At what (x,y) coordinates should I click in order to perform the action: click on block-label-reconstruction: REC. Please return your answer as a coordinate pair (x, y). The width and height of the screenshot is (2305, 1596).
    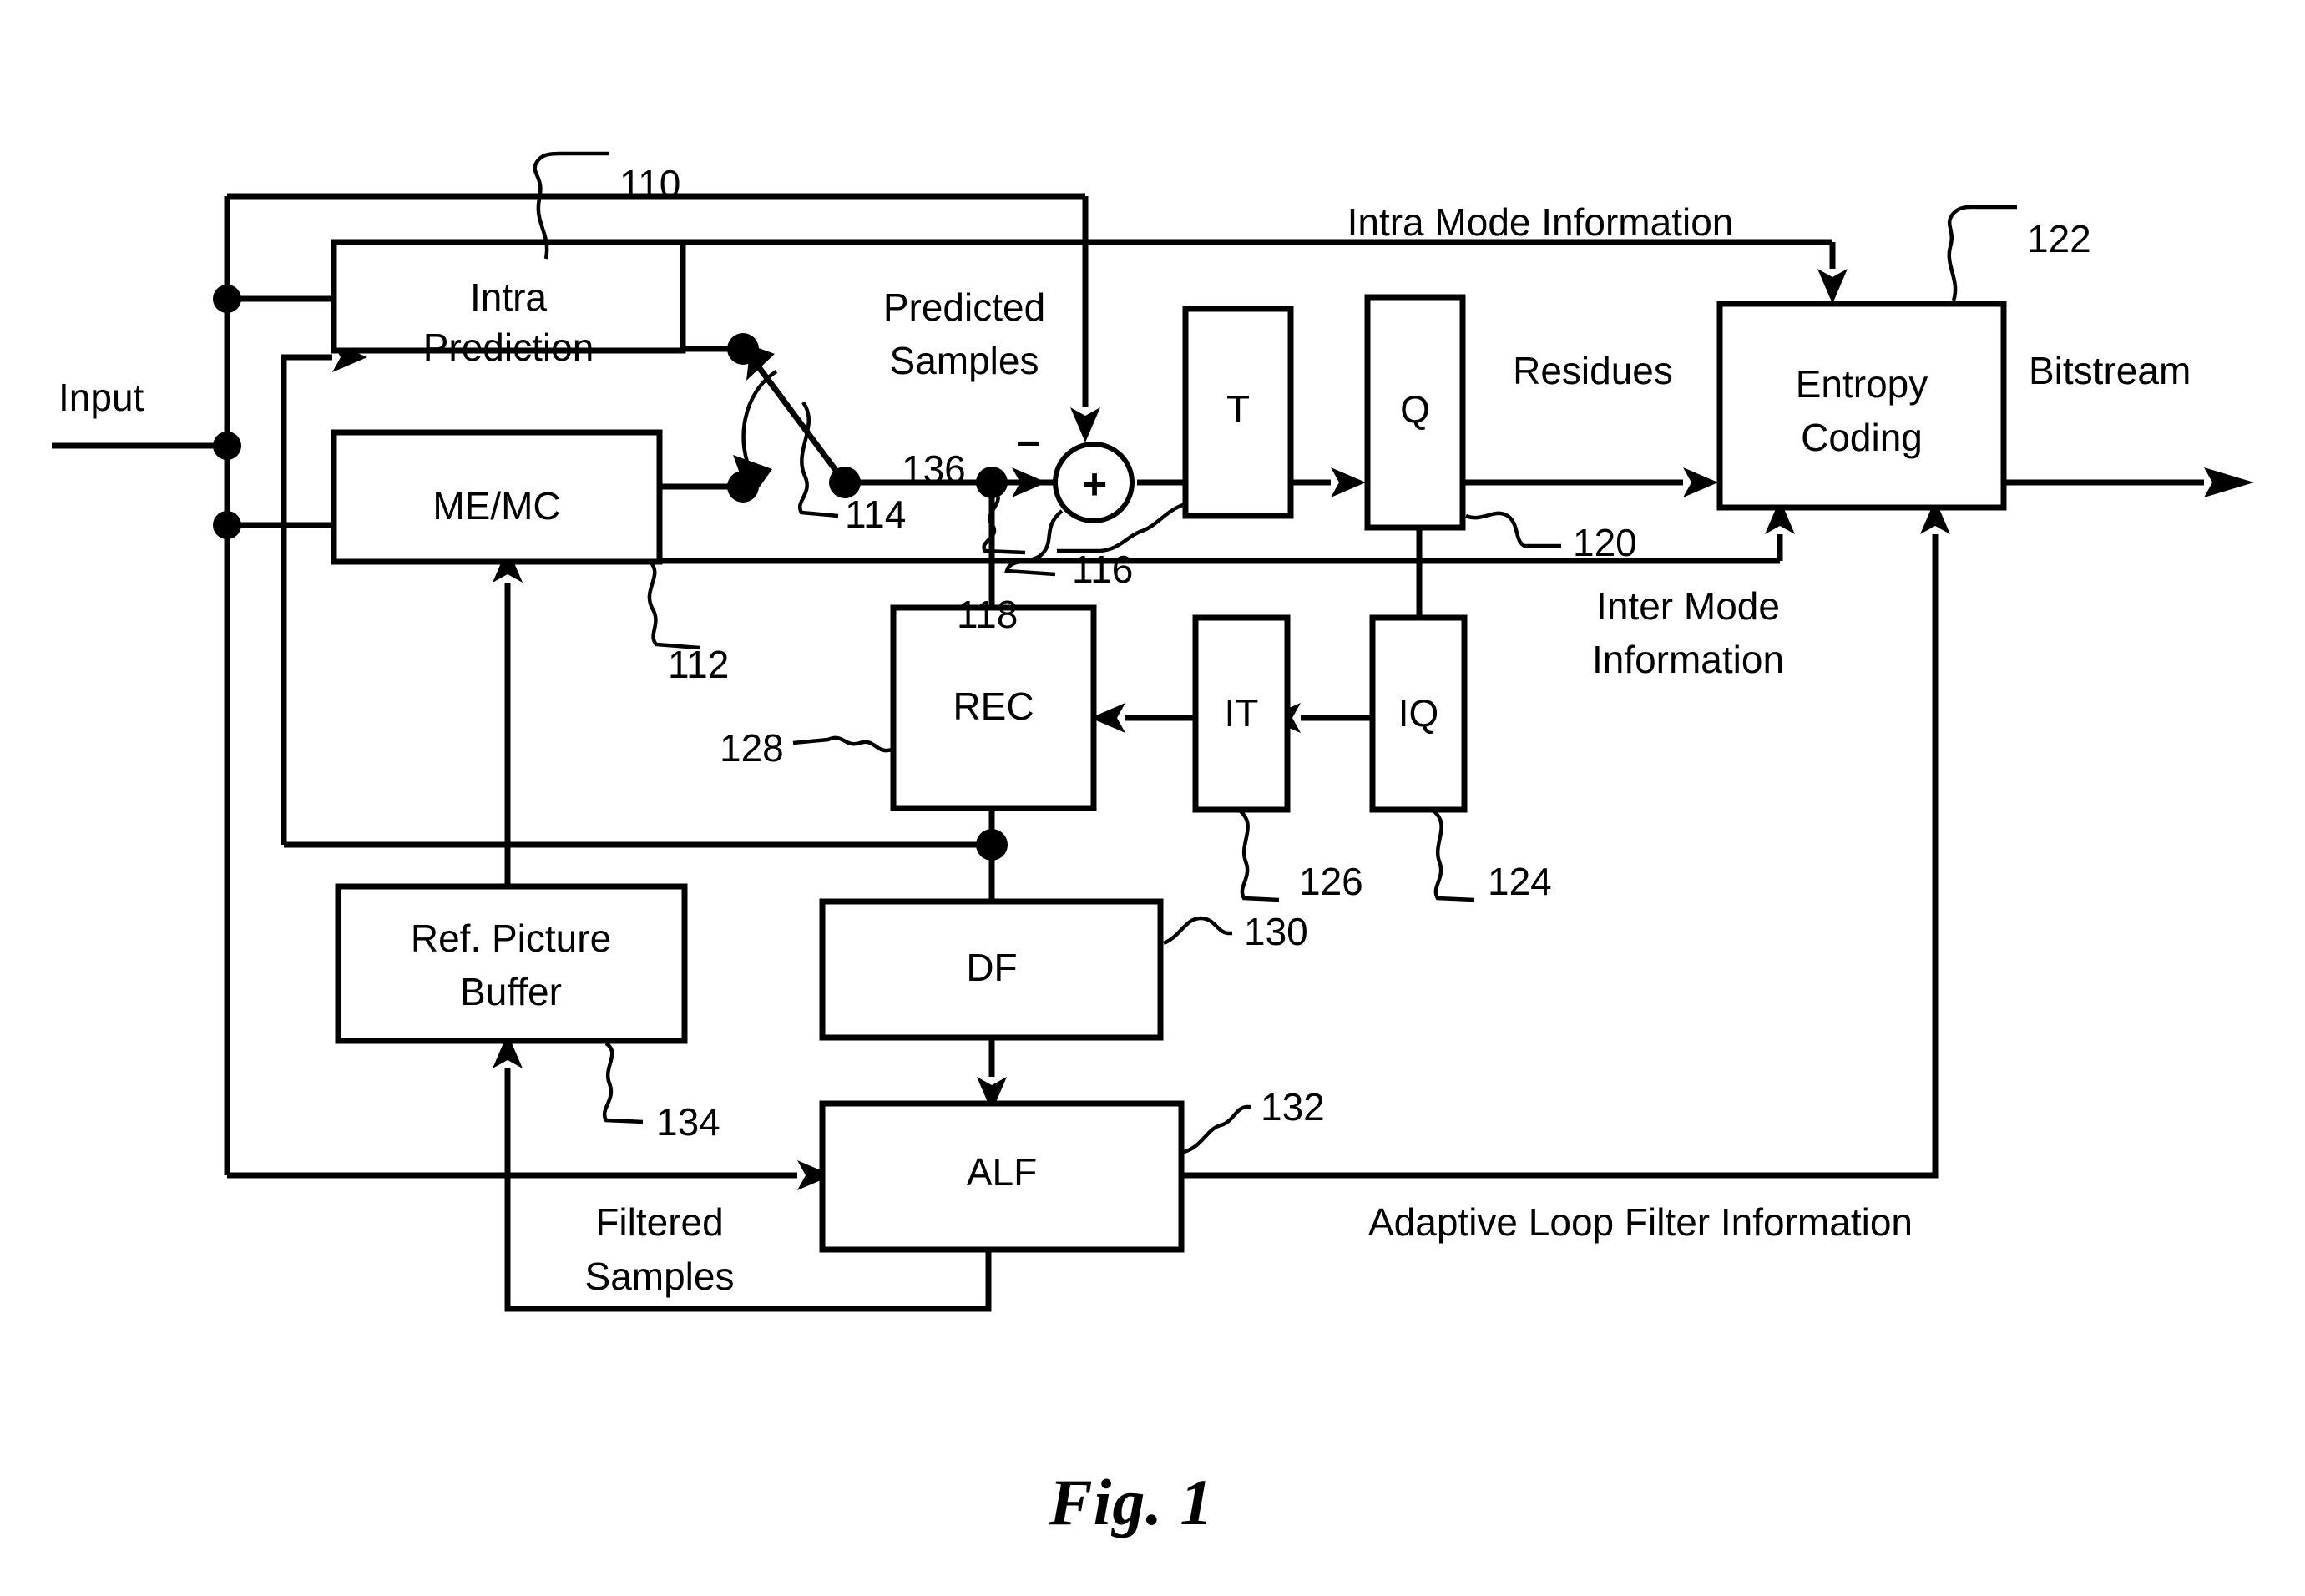
    Looking at the image, I should click on (994, 706).